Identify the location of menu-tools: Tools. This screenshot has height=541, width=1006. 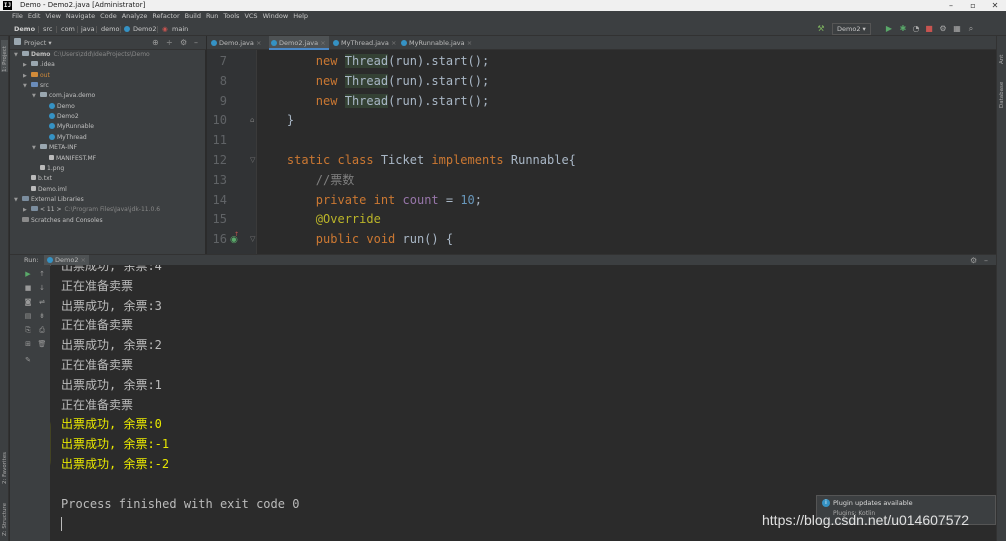
(231, 16).